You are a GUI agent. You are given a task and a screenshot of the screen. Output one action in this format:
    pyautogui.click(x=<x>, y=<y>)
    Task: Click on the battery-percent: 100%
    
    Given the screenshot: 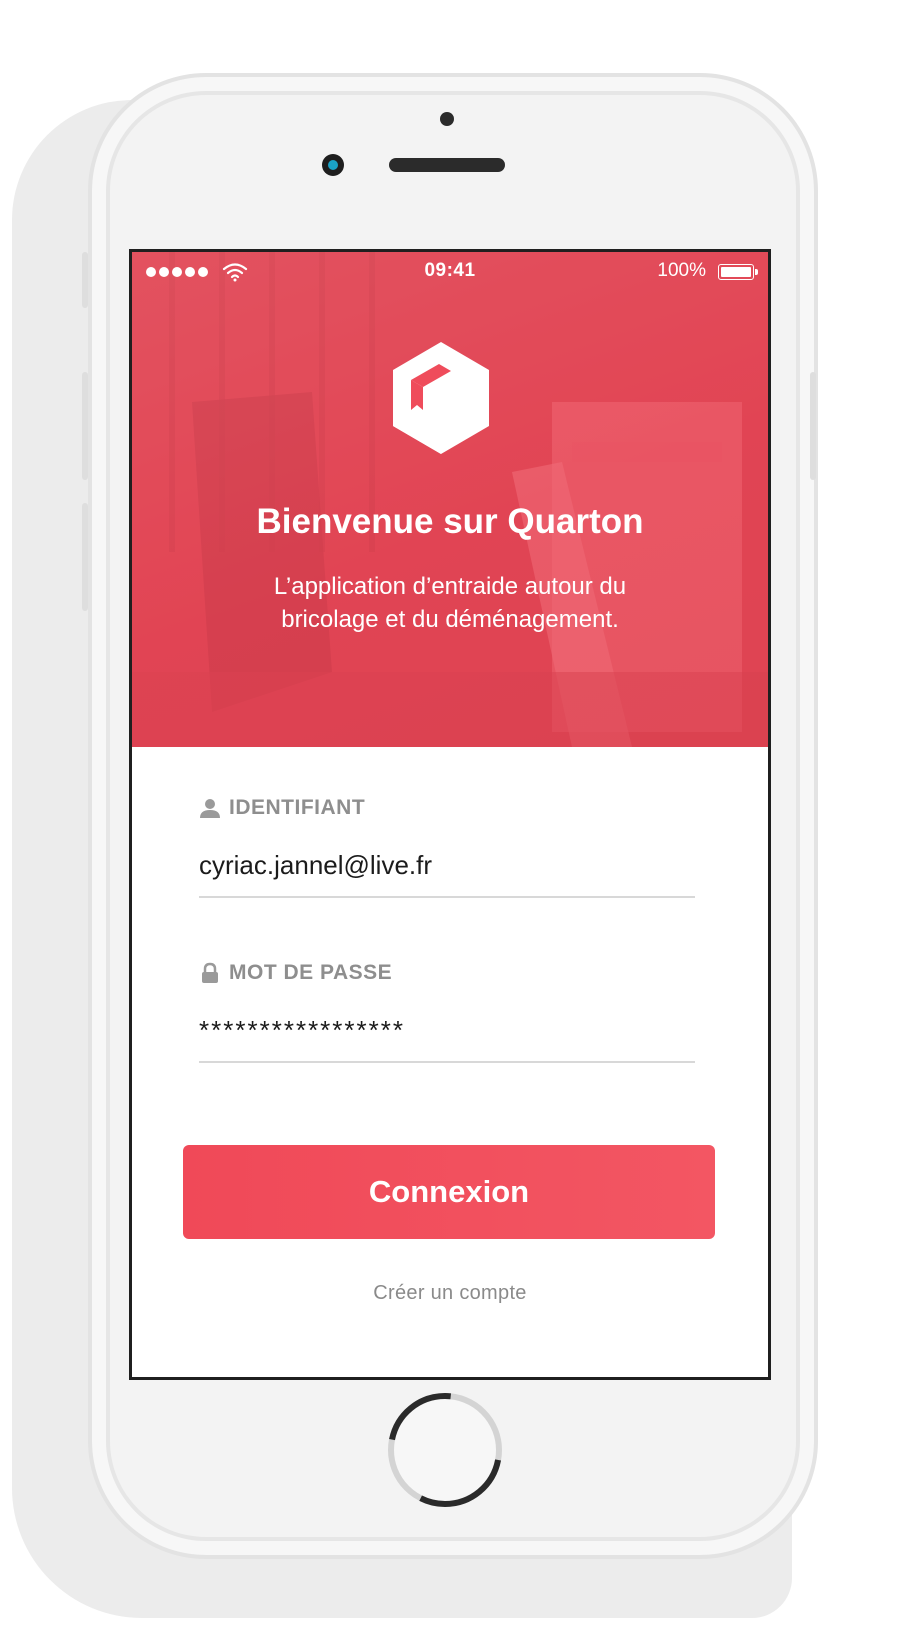 What is the action you would take?
    pyautogui.click(x=681, y=270)
    